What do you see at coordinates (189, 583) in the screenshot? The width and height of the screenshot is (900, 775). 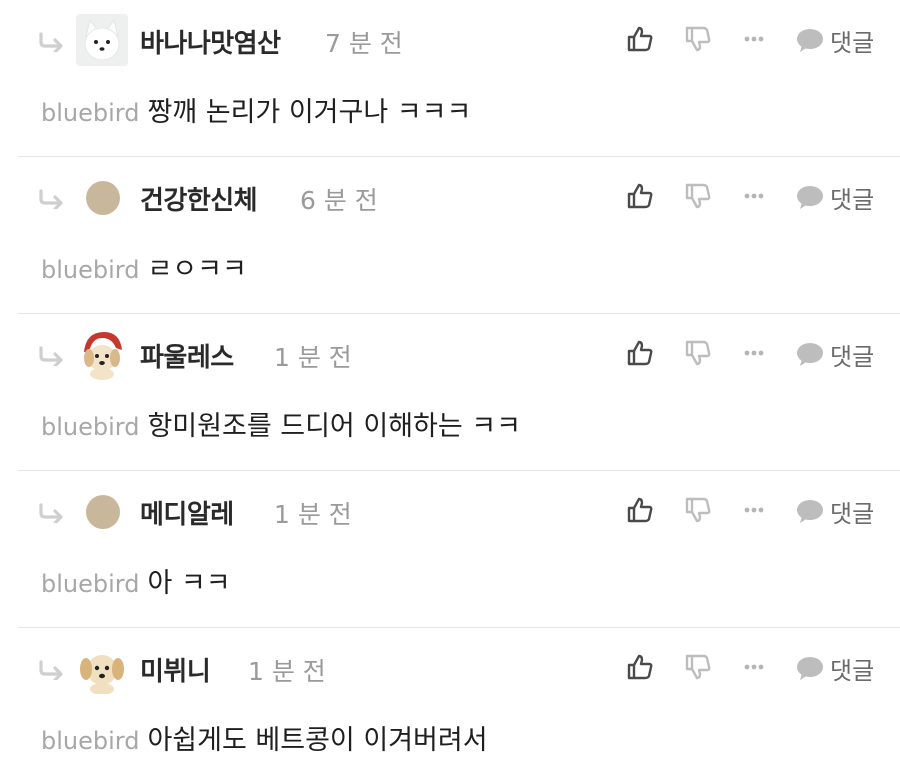 I see `comment-text: 아 ㅋㅋ` at bounding box center [189, 583].